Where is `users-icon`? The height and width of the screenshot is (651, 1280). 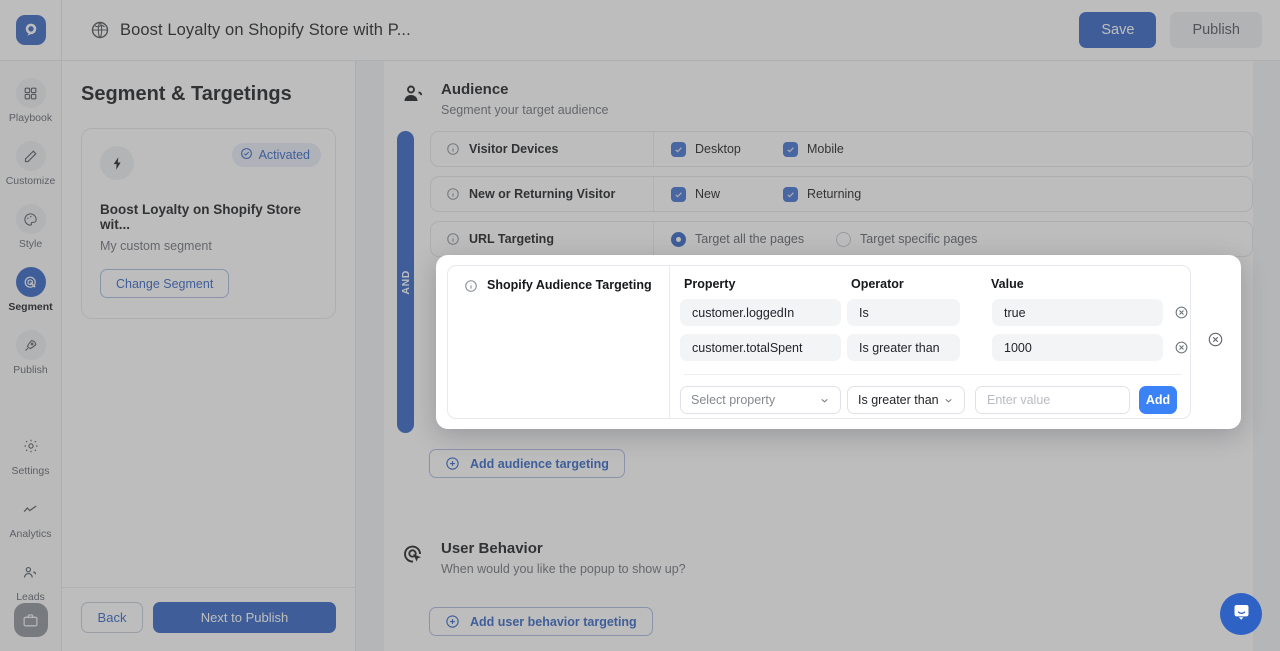
users-icon is located at coordinates (31, 572).